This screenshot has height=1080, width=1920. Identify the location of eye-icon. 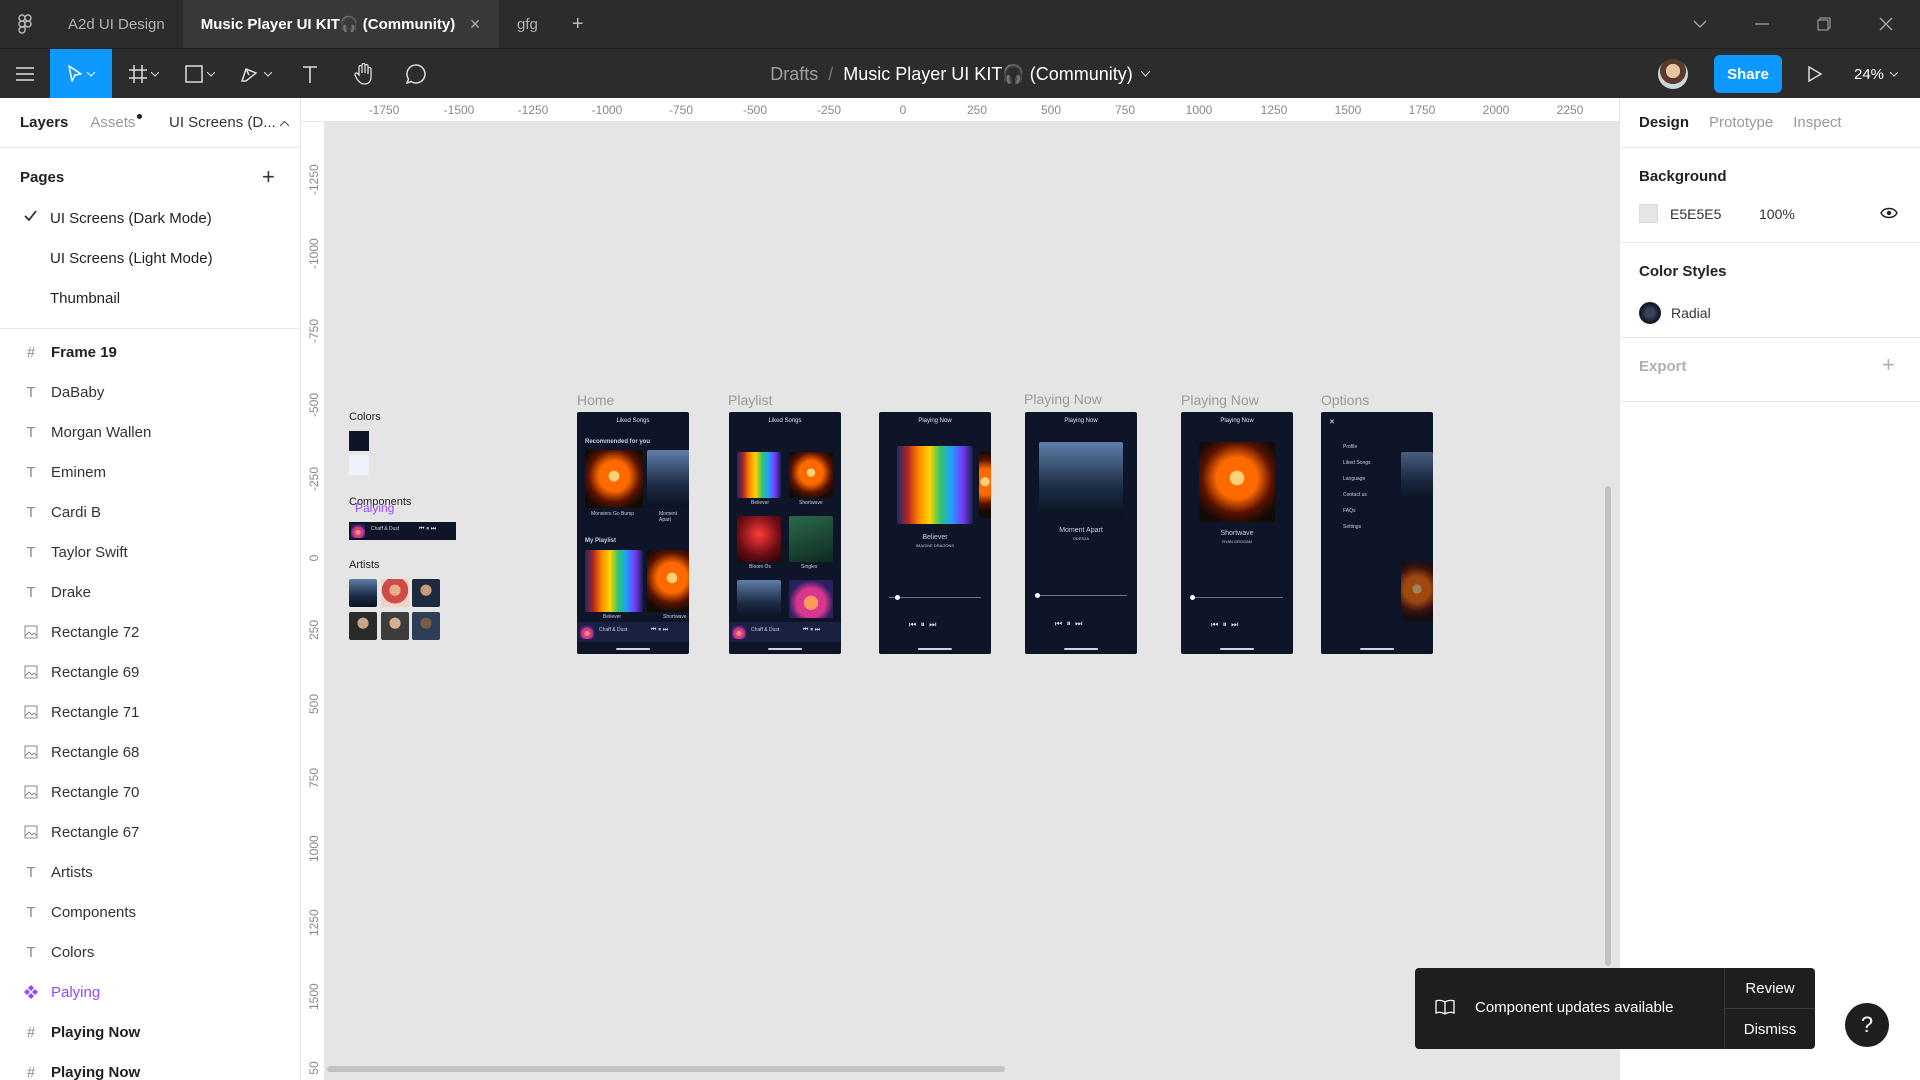
(1889, 214).